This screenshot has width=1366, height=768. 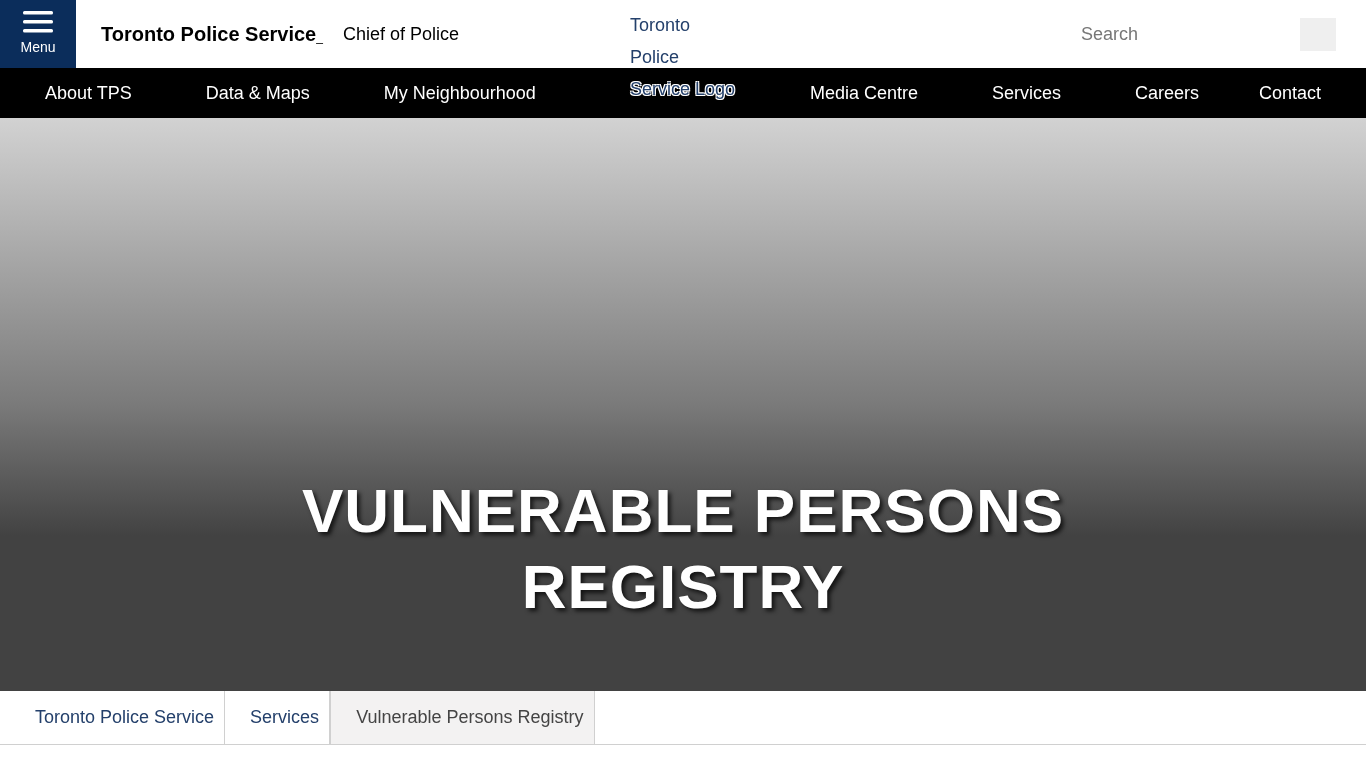 What do you see at coordinates (38, 21) in the screenshot?
I see `menu-icon` at bounding box center [38, 21].